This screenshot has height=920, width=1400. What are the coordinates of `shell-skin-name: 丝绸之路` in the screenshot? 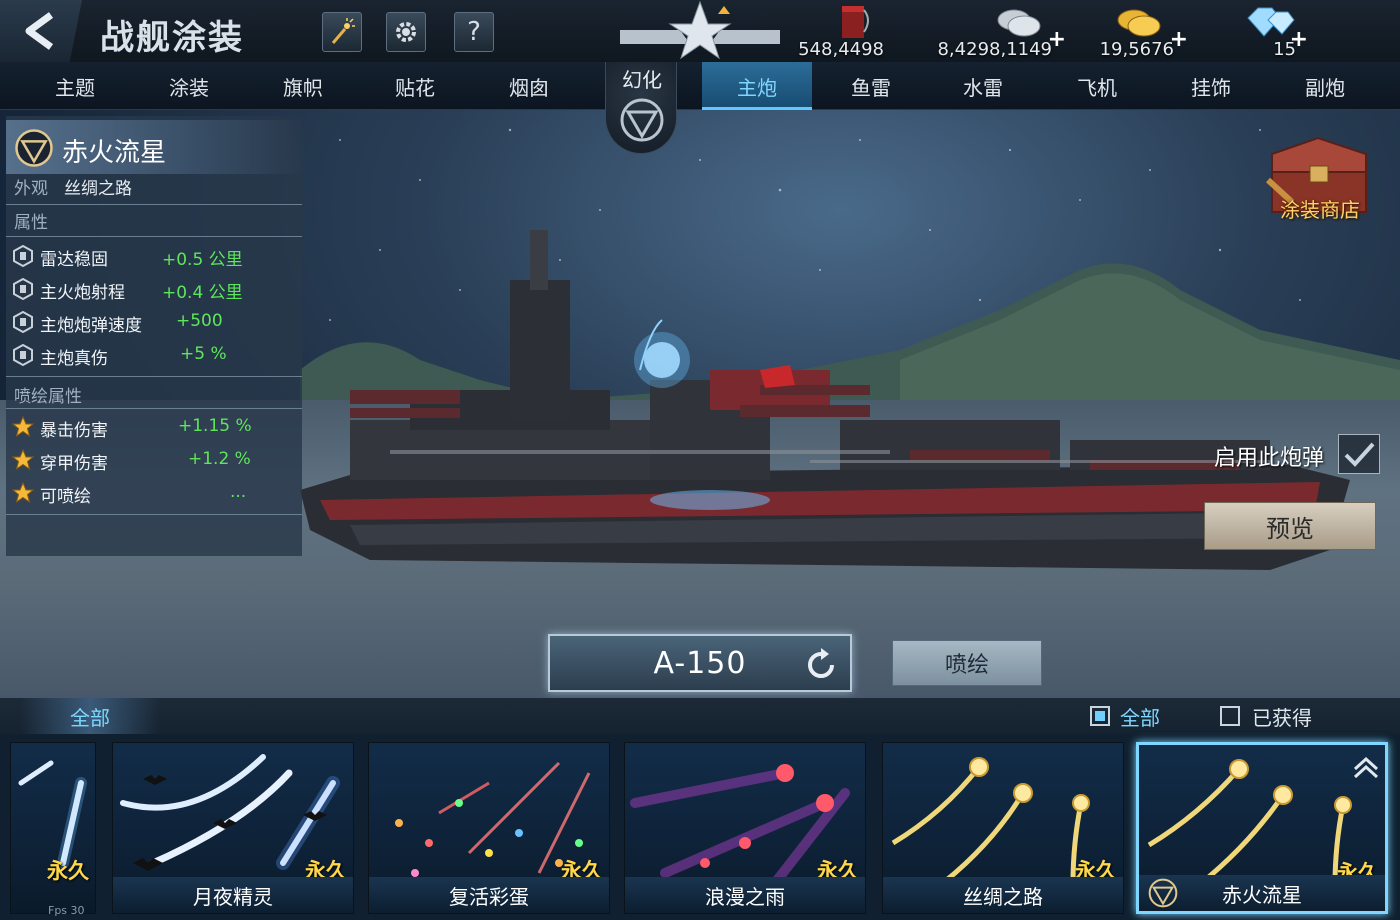 It's located at (1003, 895).